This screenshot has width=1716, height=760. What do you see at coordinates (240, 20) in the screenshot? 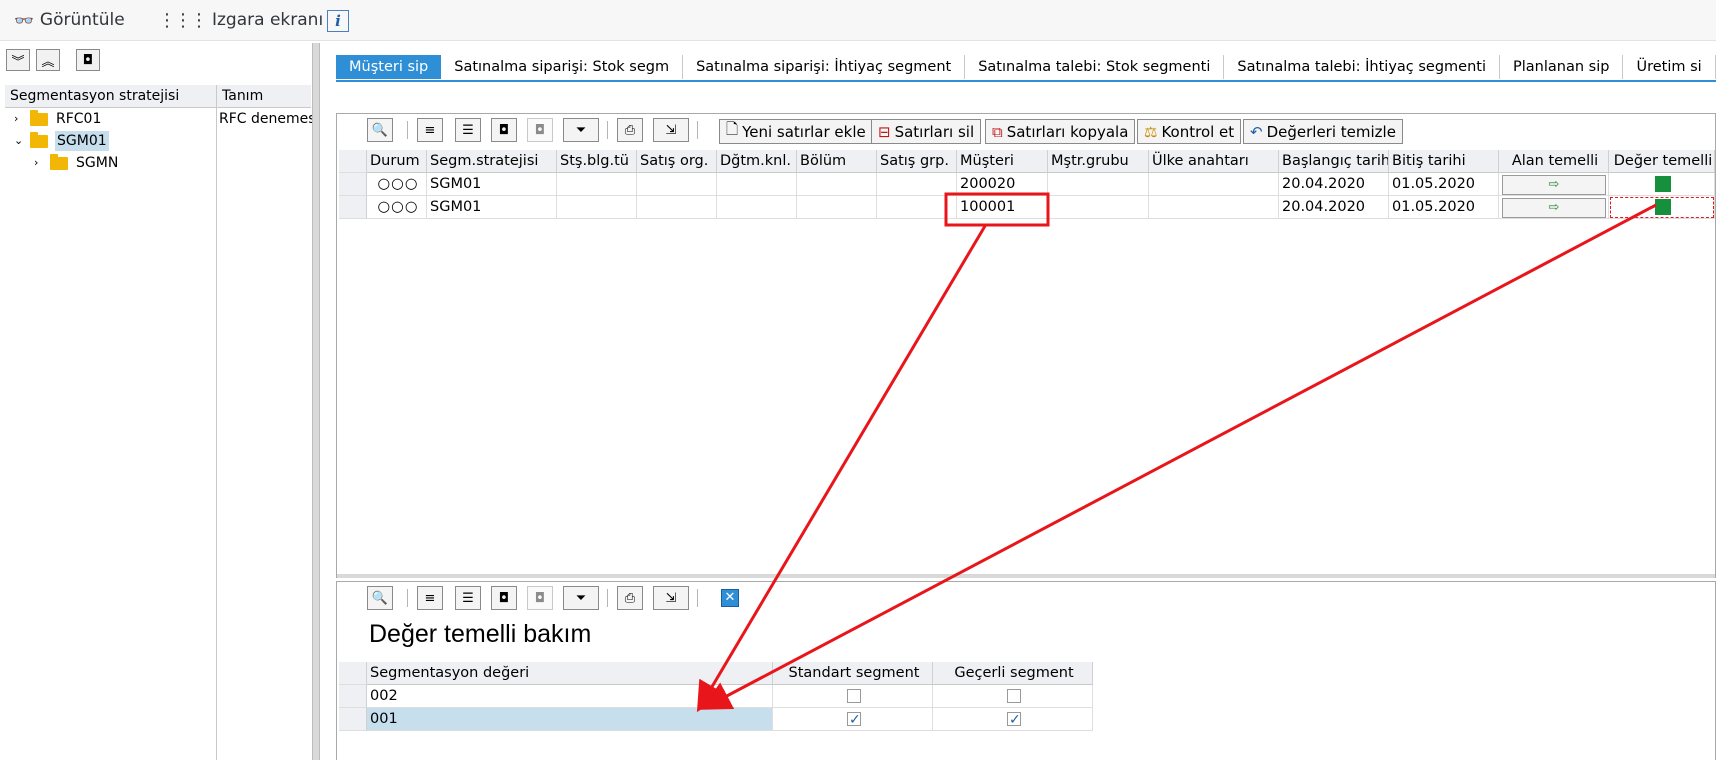
I see `grid-view-button: ⋮⋮⋮ Izgara ekranı` at bounding box center [240, 20].